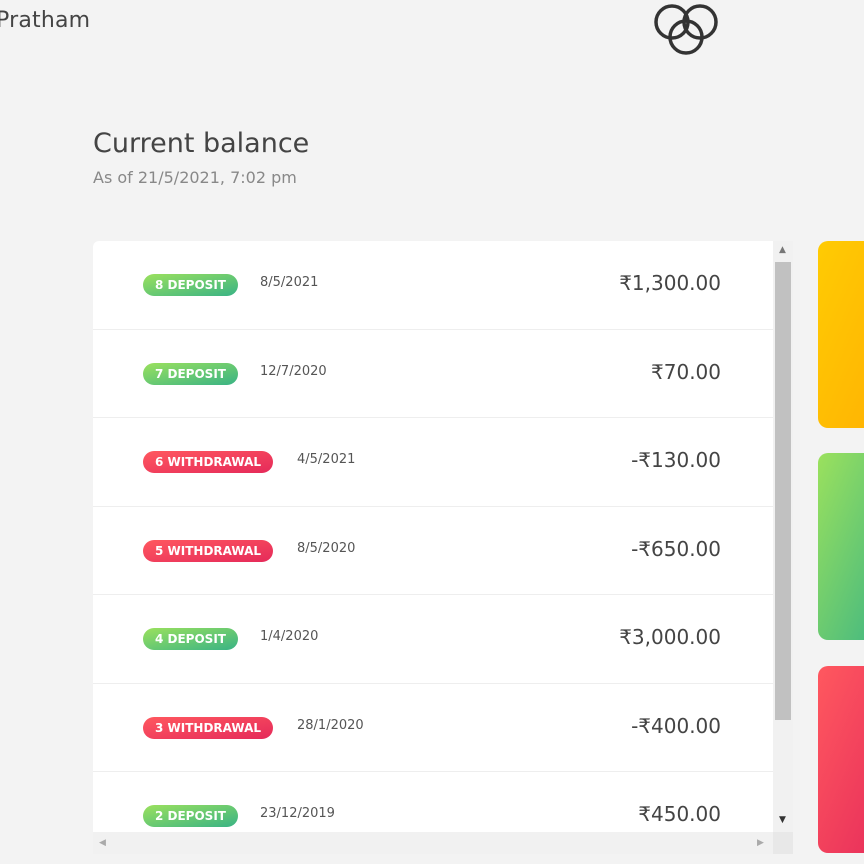  What do you see at coordinates (433, 728) in the screenshot?
I see `movement-row: 3 WITHDRAWAL 28/1/2020 -₹400.00` at bounding box center [433, 728].